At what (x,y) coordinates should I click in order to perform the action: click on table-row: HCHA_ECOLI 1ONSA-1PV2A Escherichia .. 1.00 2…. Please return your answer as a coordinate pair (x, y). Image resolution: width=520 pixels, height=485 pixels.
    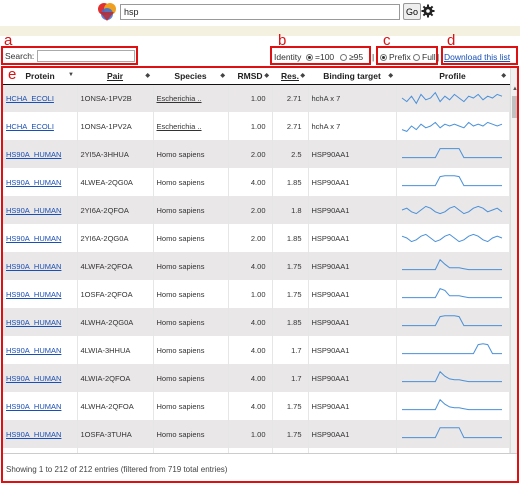
    Looking at the image, I should click on (256, 126).